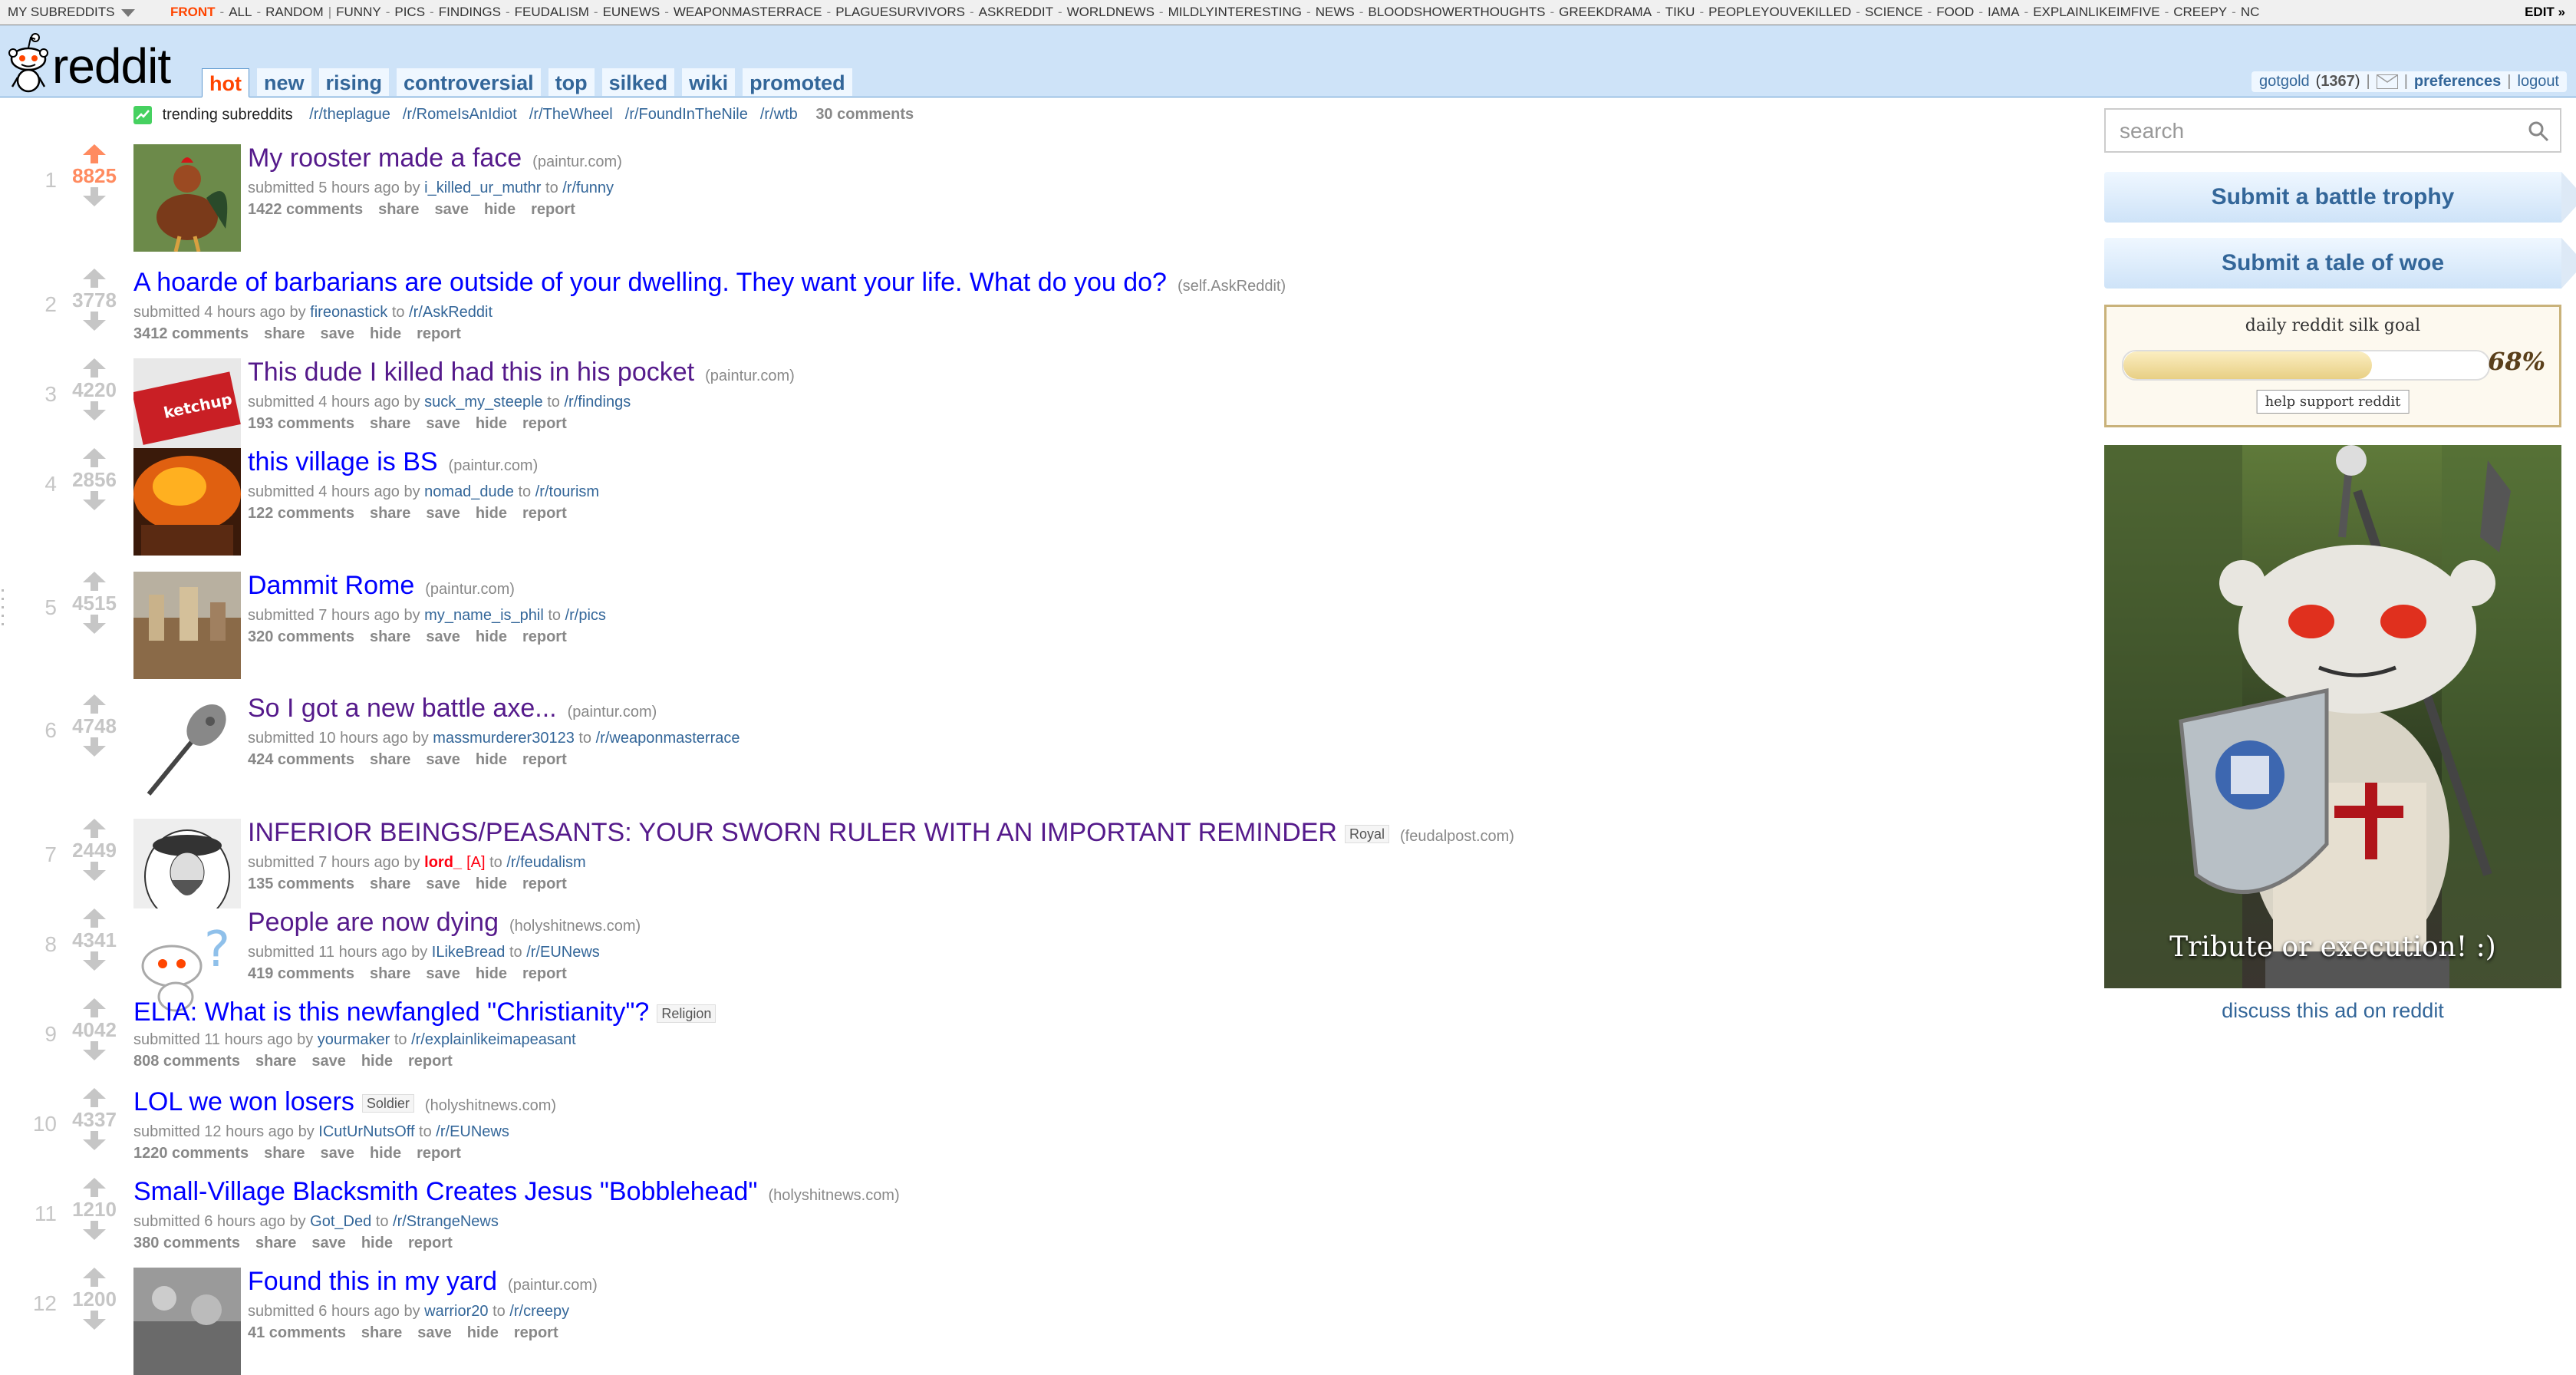 Image resolution: width=2576 pixels, height=1375 pixels. Describe the element at coordinates (2340, 263) in the screenshot. I see `submit-text-button: Submit a tale of woe` at that location.